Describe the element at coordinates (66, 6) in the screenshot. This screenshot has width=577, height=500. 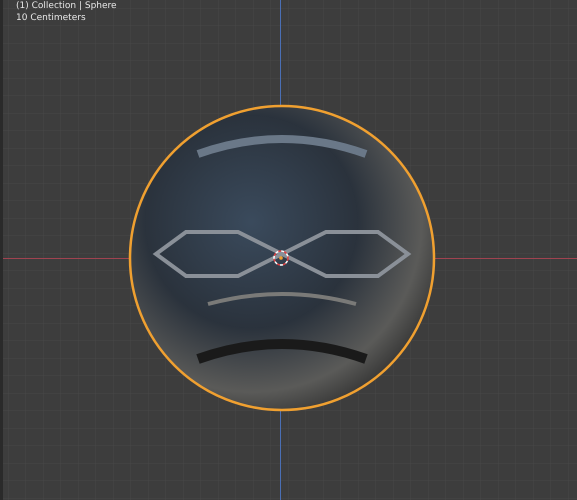
I see `viewport-info-text: (1) Collection | Sphere` at that location.